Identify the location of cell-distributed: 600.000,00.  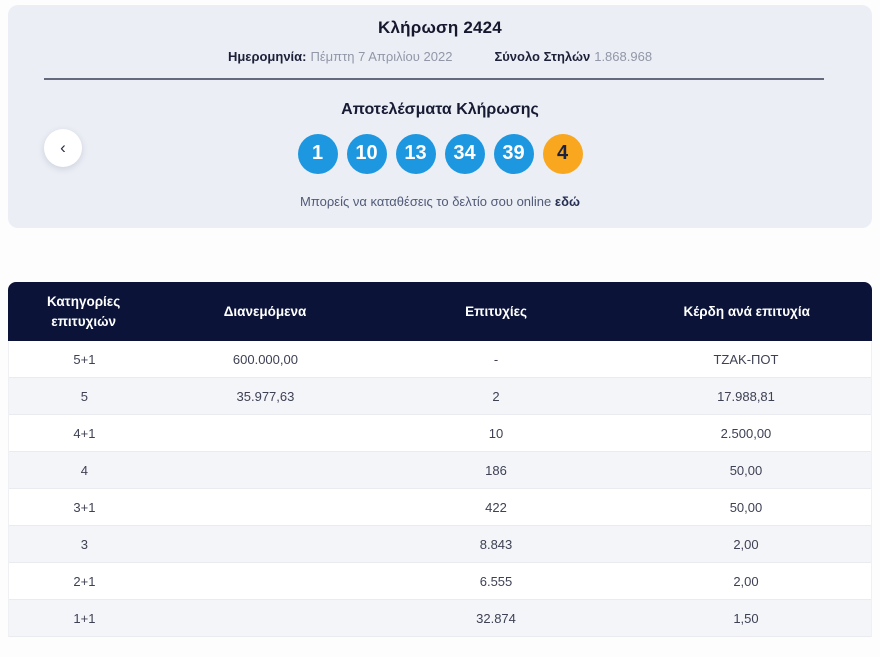
(265, 359).